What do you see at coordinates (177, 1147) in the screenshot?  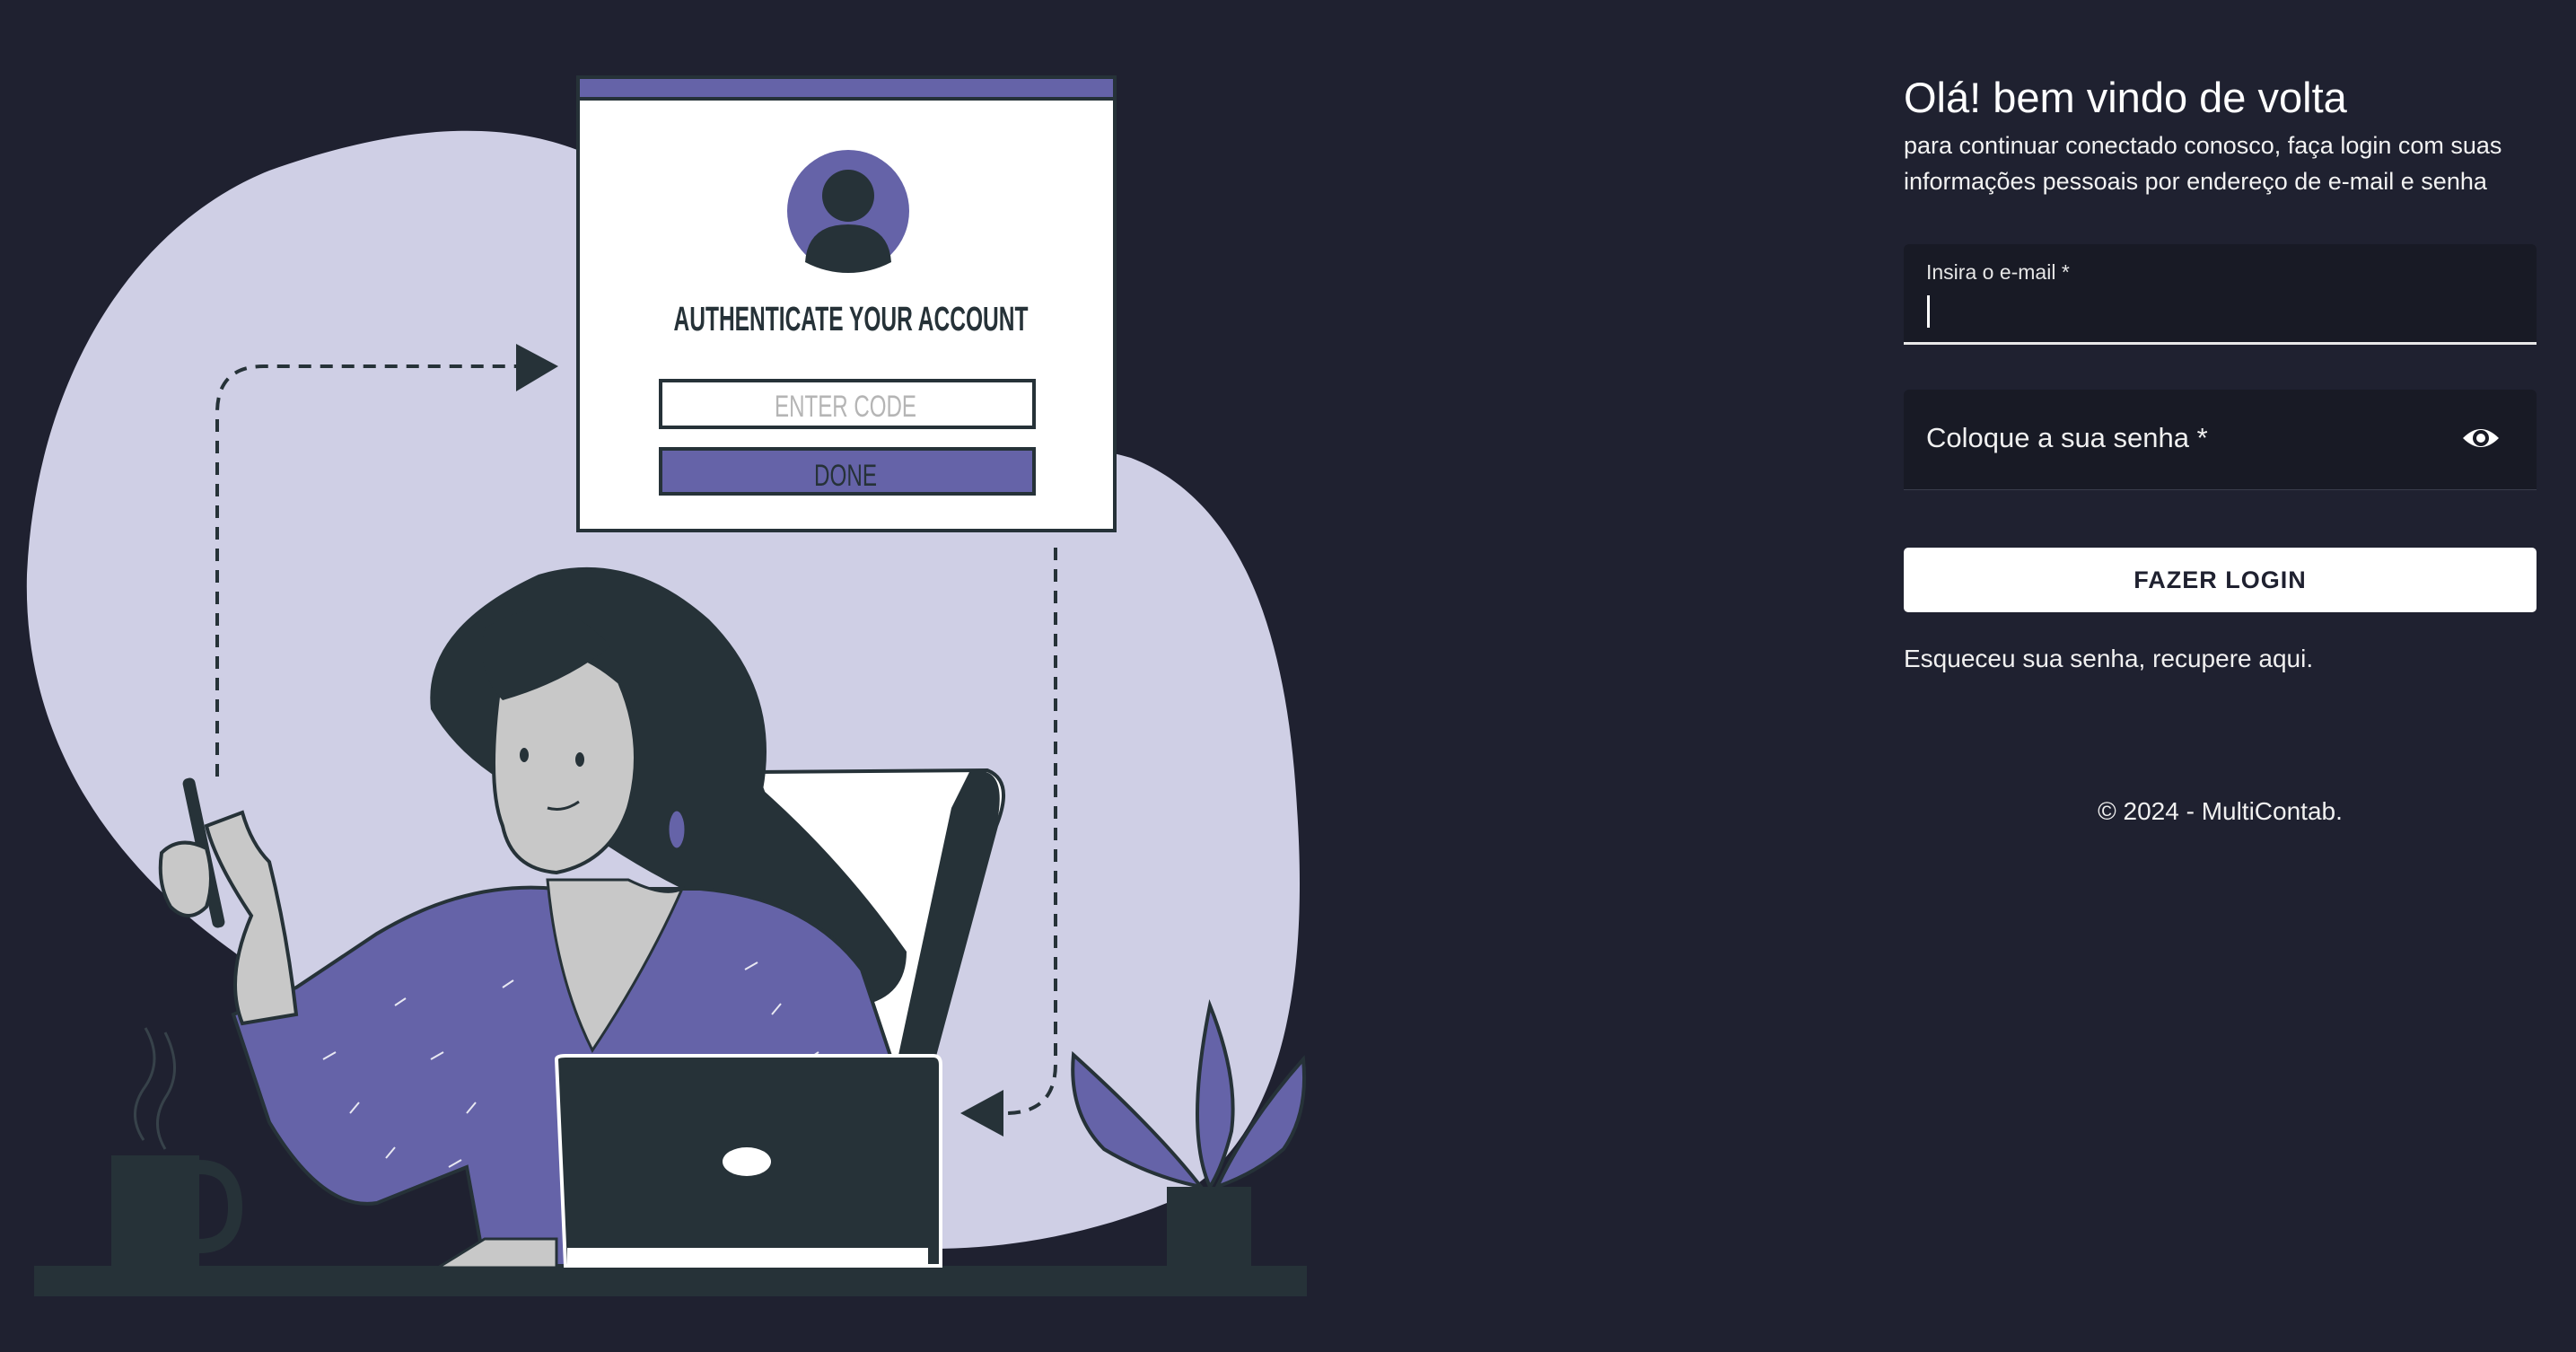 I see `mug-icon` at bounding box center [177, 1147].